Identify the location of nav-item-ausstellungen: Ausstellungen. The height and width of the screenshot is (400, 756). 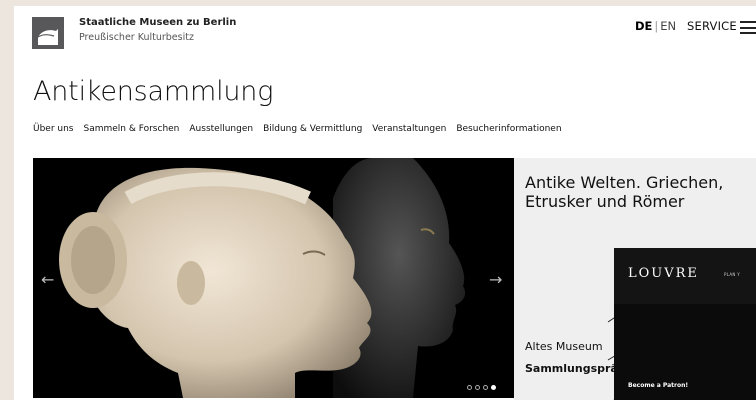
(221, 129).